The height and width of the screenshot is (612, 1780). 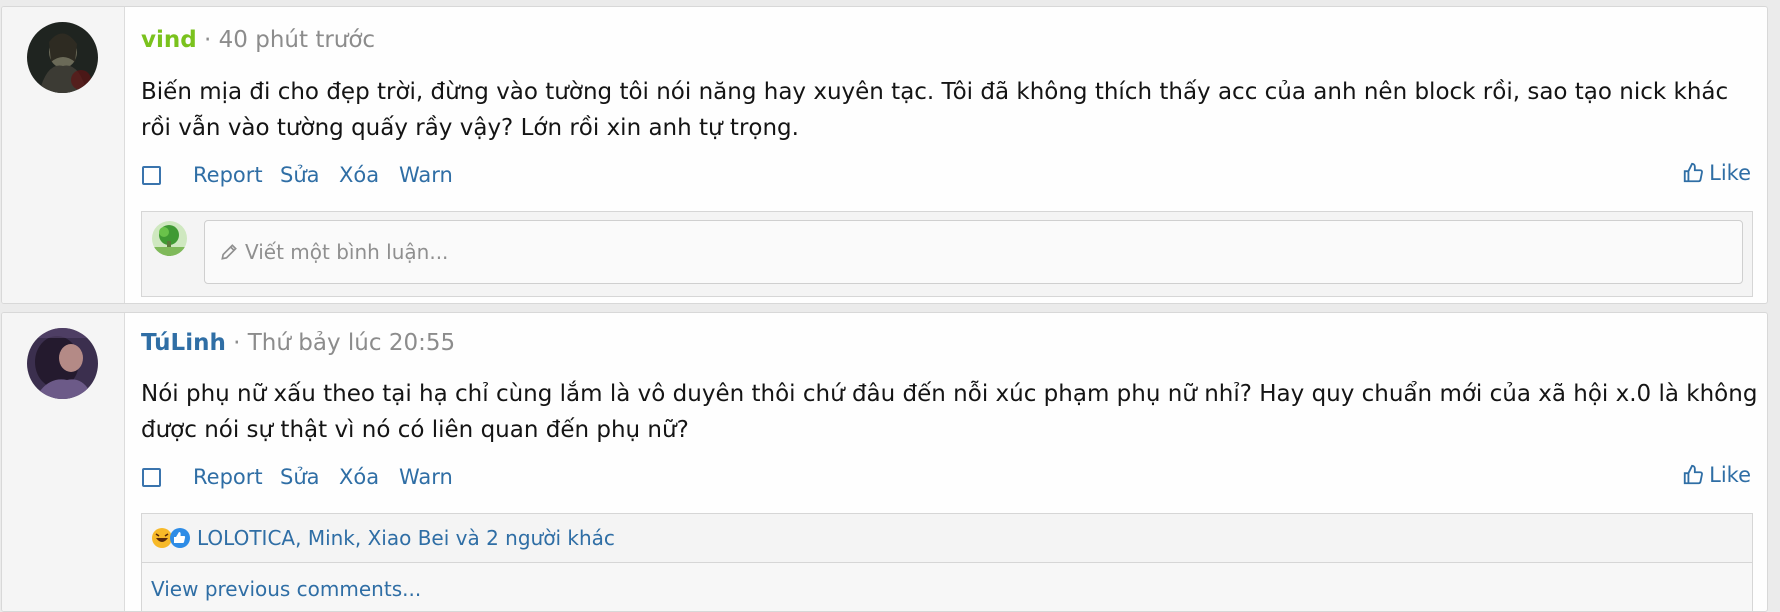 I want to click on current-user-avatar, so click(x=169, y=238).